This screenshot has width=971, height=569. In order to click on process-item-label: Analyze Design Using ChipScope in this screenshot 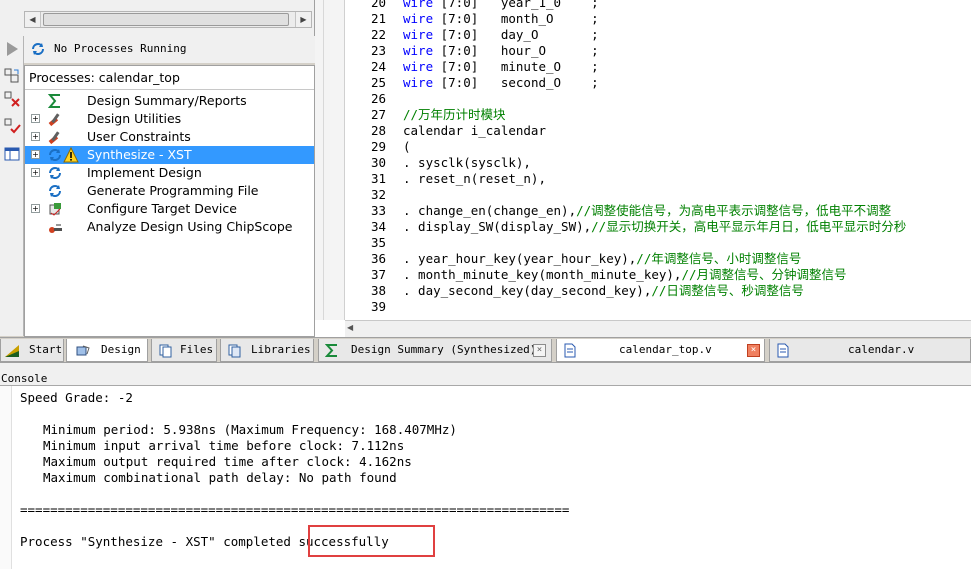, I will do `click(190, 226)`.